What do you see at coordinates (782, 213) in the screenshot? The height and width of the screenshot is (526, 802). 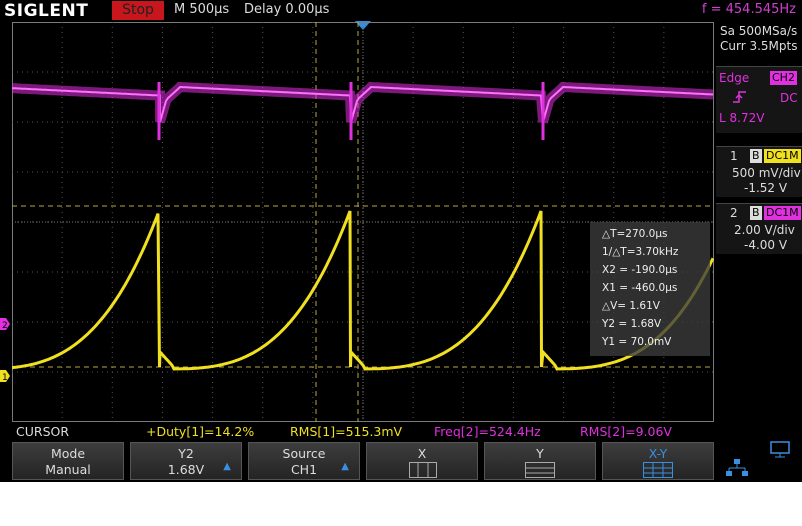 I see `ch2-coupling: DC1M` at bounding box center [782, 213].